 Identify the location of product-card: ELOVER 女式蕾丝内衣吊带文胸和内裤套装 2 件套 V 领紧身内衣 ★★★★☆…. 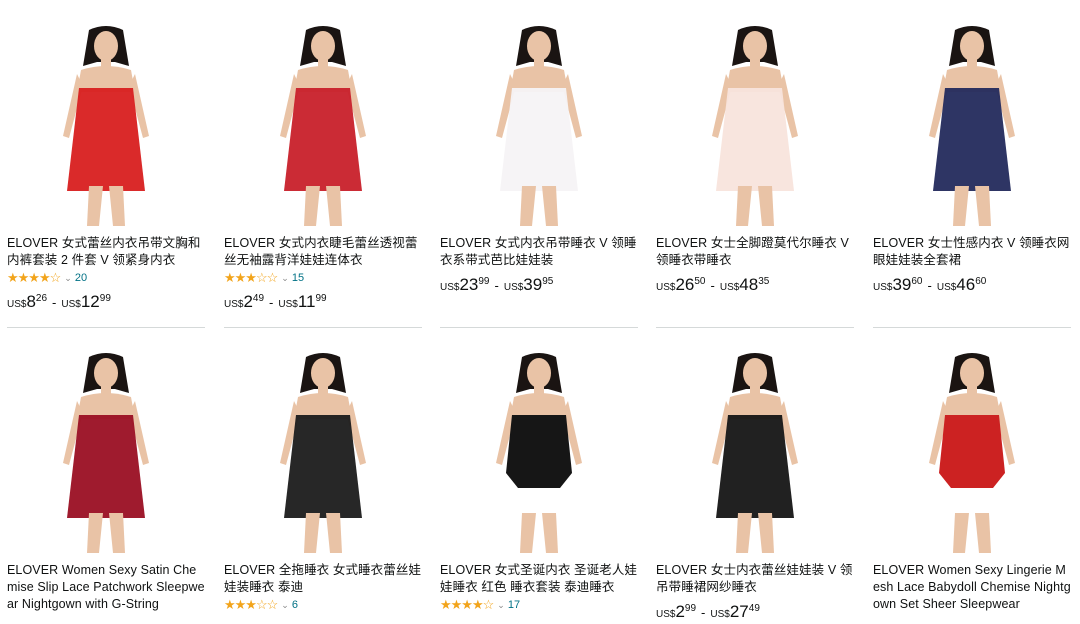
(106, 170).